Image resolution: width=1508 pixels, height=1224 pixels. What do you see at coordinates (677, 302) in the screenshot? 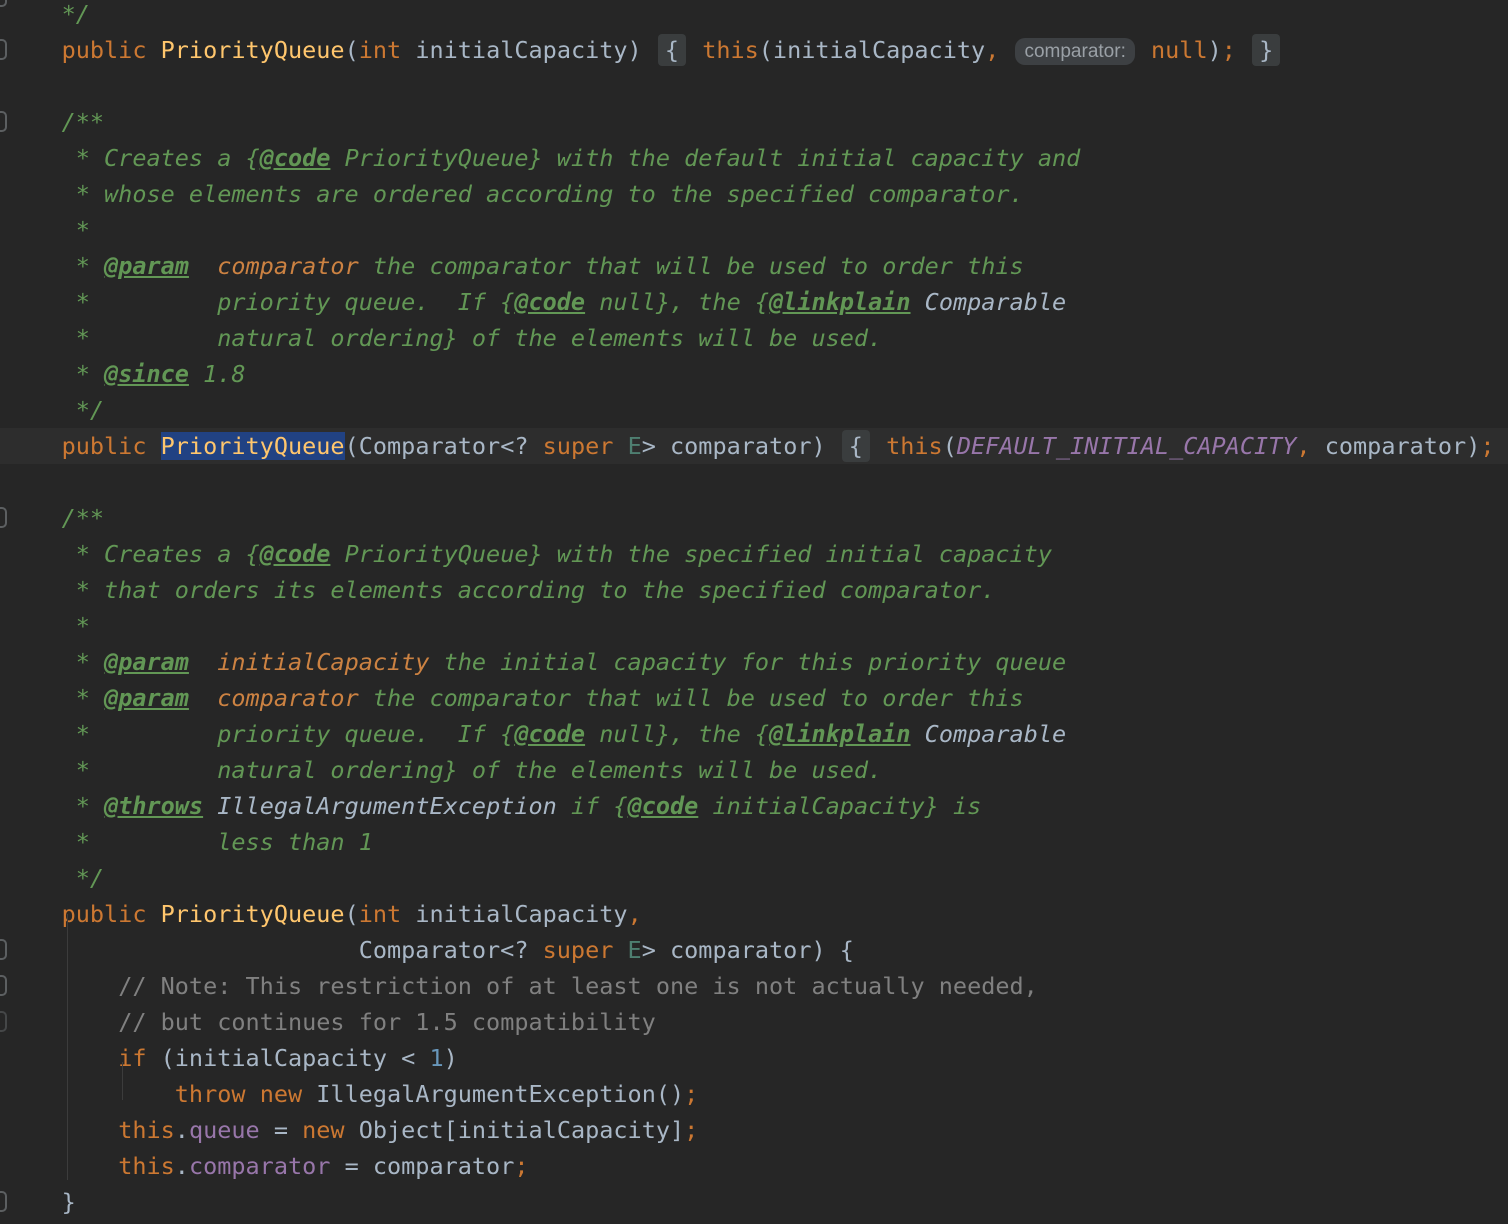
I see `code-token: null}, the {` at bounding box center [677, 302].